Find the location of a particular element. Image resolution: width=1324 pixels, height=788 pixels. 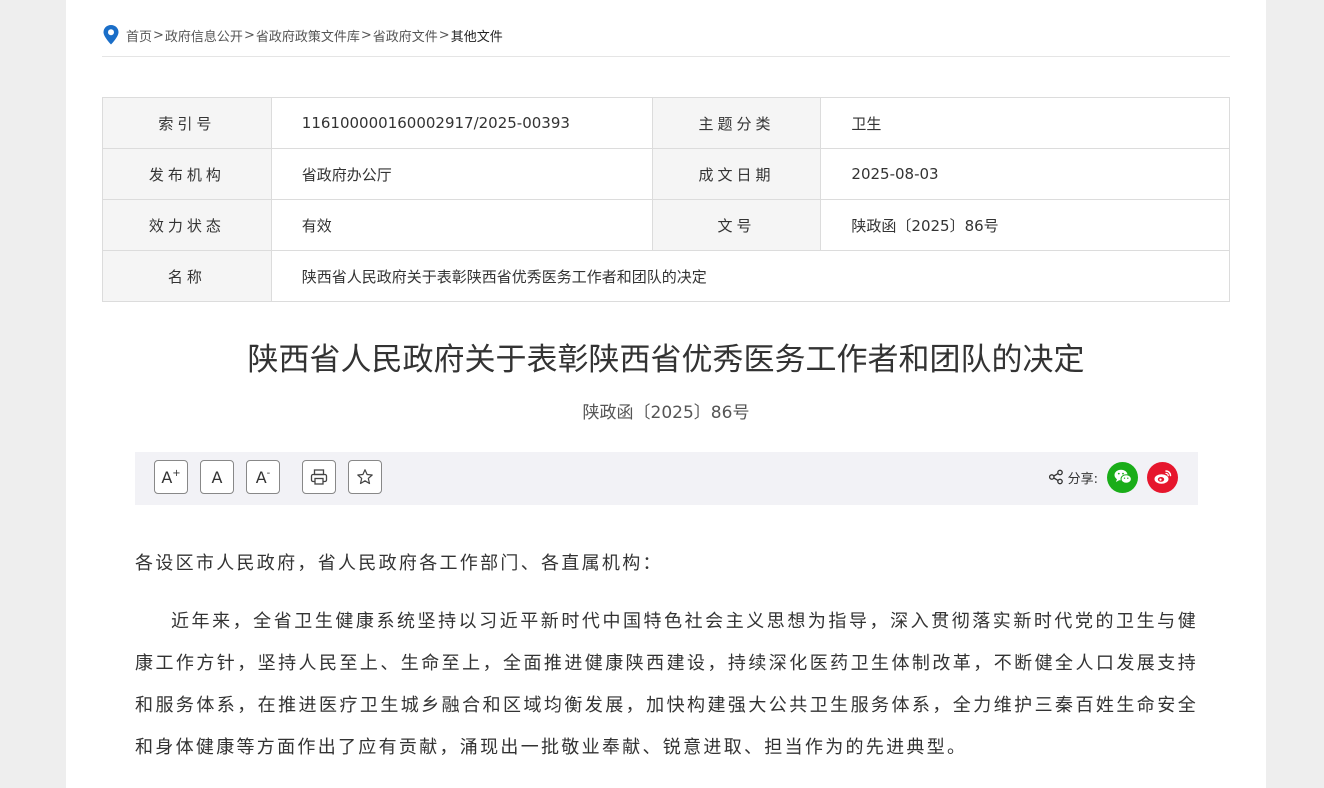

share-bar: 分享: is located at coordinates (1113, 477).